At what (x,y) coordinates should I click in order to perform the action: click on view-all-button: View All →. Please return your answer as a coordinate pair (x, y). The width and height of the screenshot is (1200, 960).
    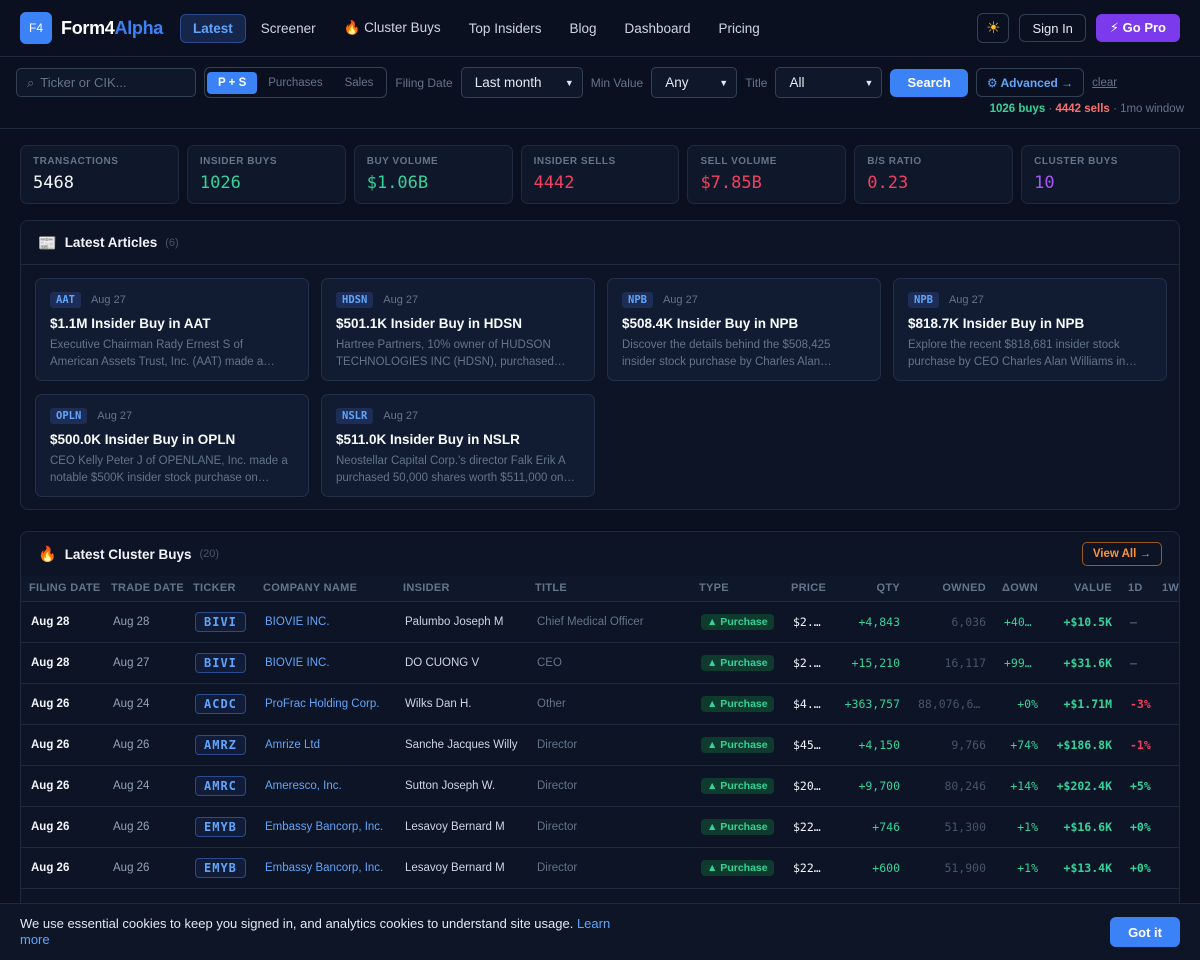
    Looking at the image, I should click on (1121, 554).